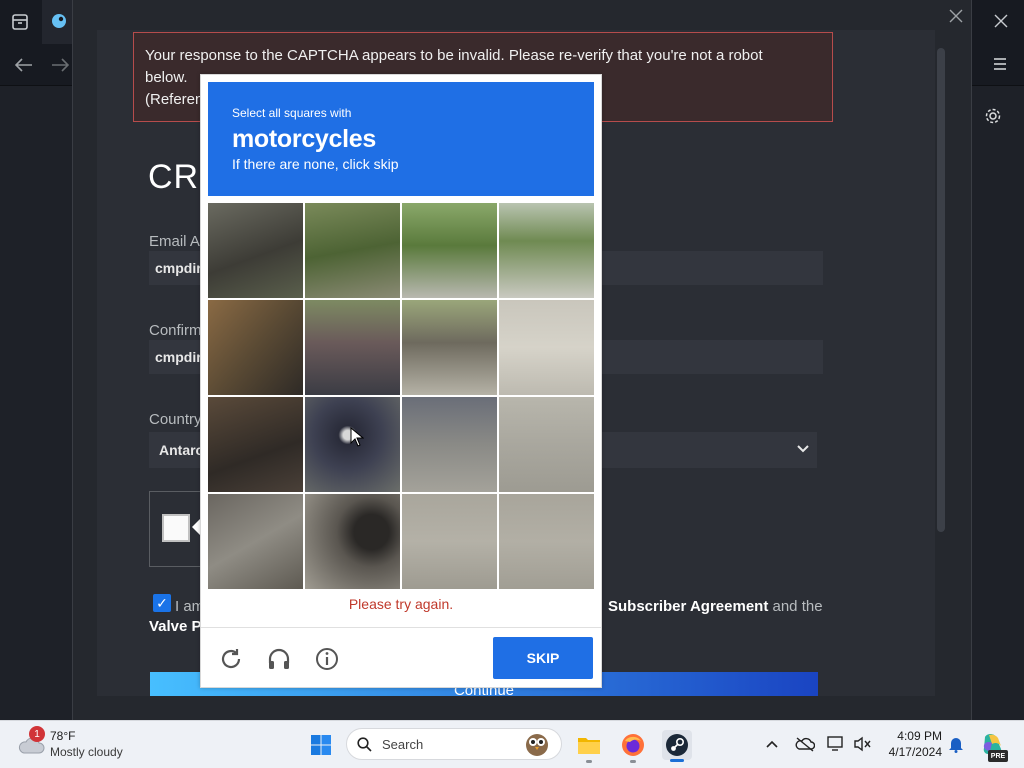 Image resolution: width=1024 pixels, height=768 pixels. Describe the element at coordinates (181, 450) in the screenshot. I see `country-value: Antarc` at that location.